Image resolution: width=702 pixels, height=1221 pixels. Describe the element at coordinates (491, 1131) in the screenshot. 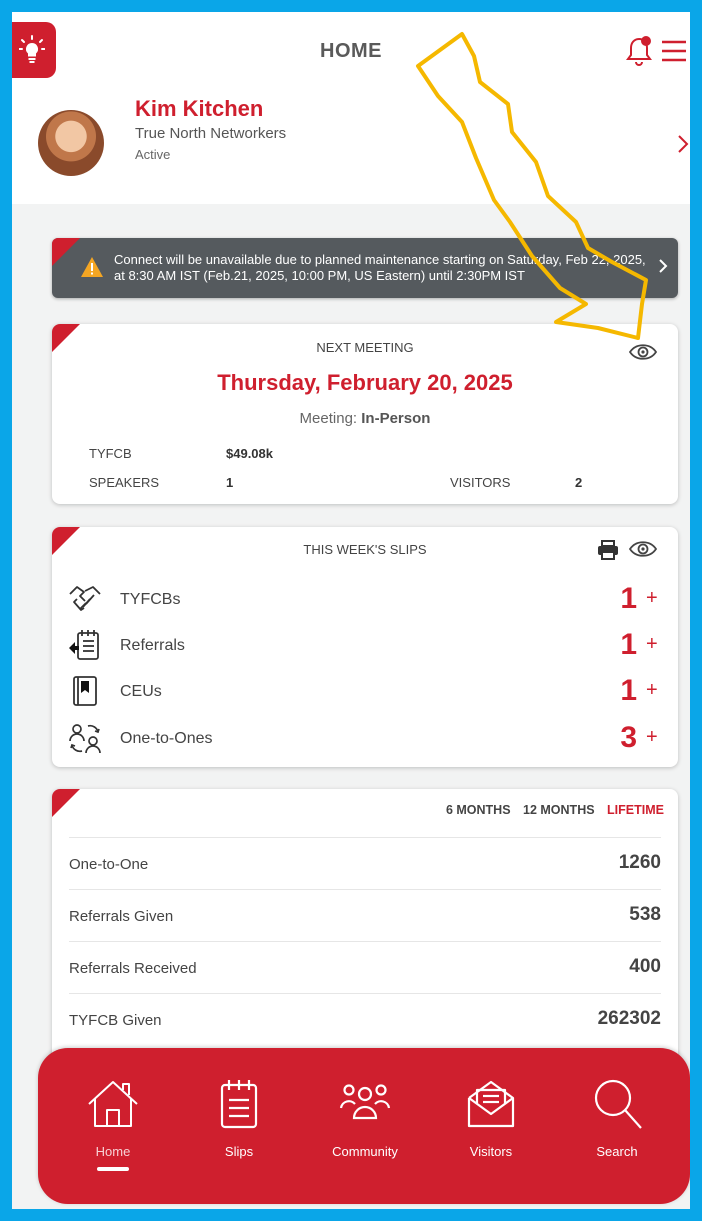

I see `nav-visitors: Visitors` at that location.